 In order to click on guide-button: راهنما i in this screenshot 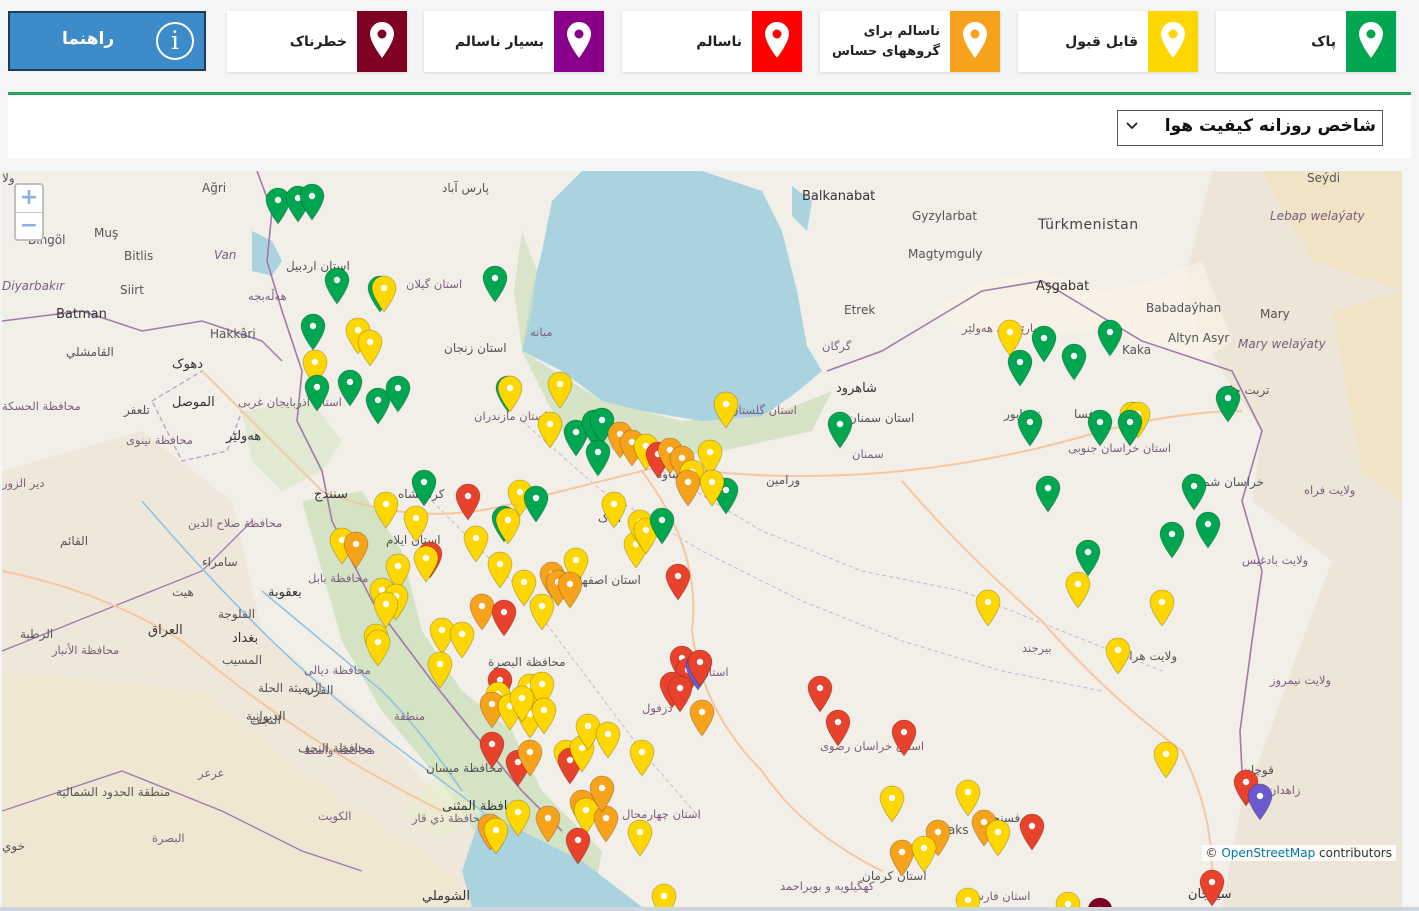, I will do `click(107, 41)`.